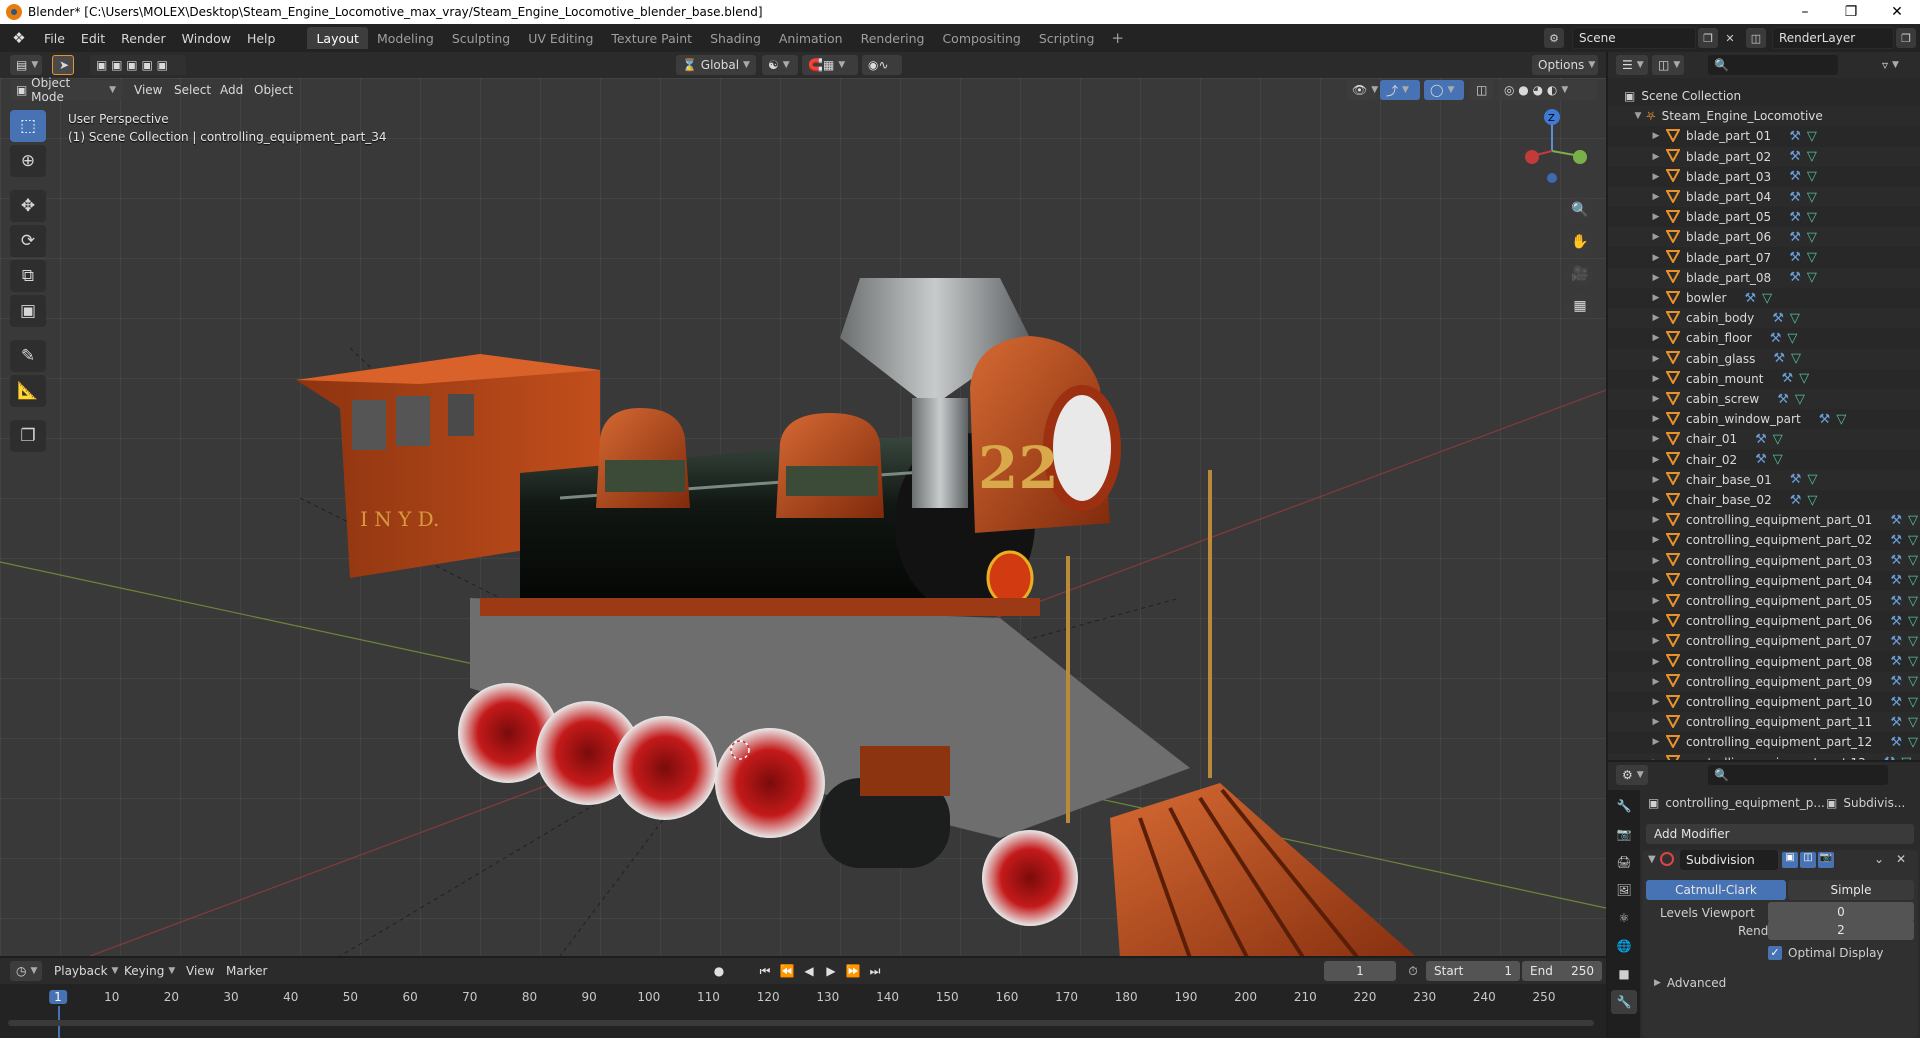 This screenshot has width=1920, height=1038. What do you see at coordinates (830, 65) in the screenshot?
I see `snap-icon: 🧲▦ ▼` at bounding box center [830, 65].